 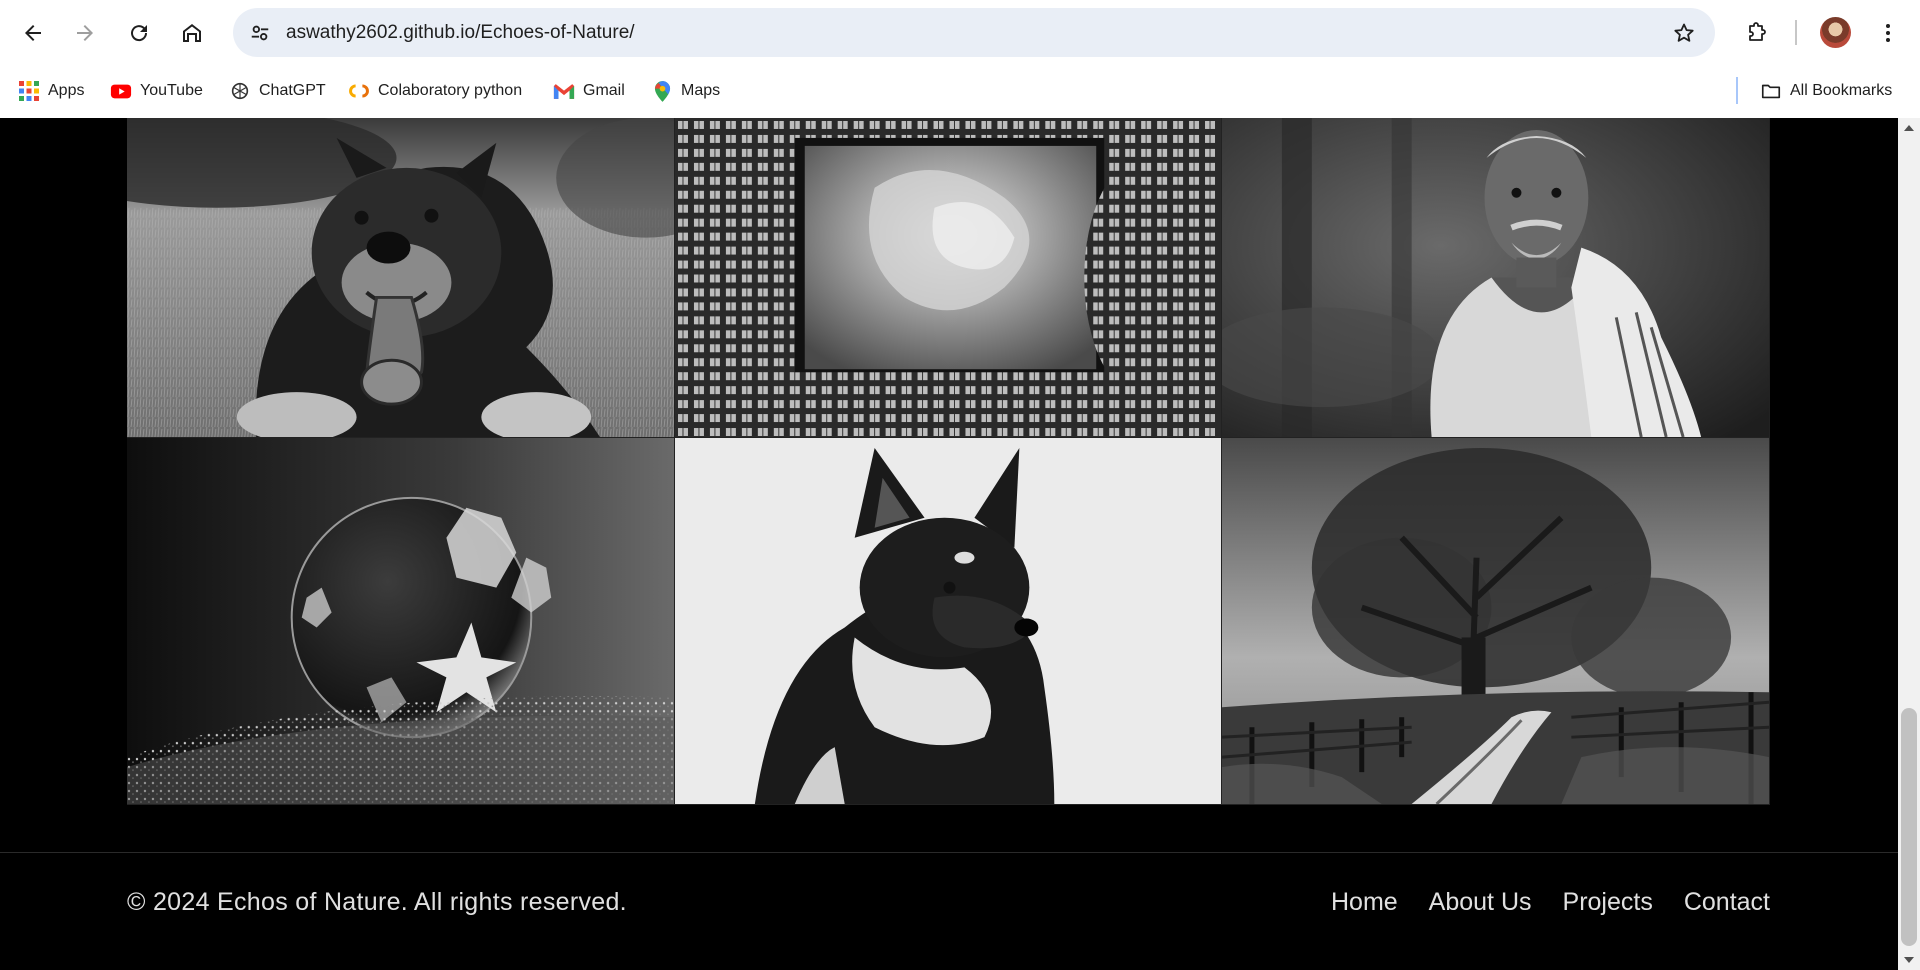 I want to click on scroll-down-arrow, so click(x=1909, y=960).